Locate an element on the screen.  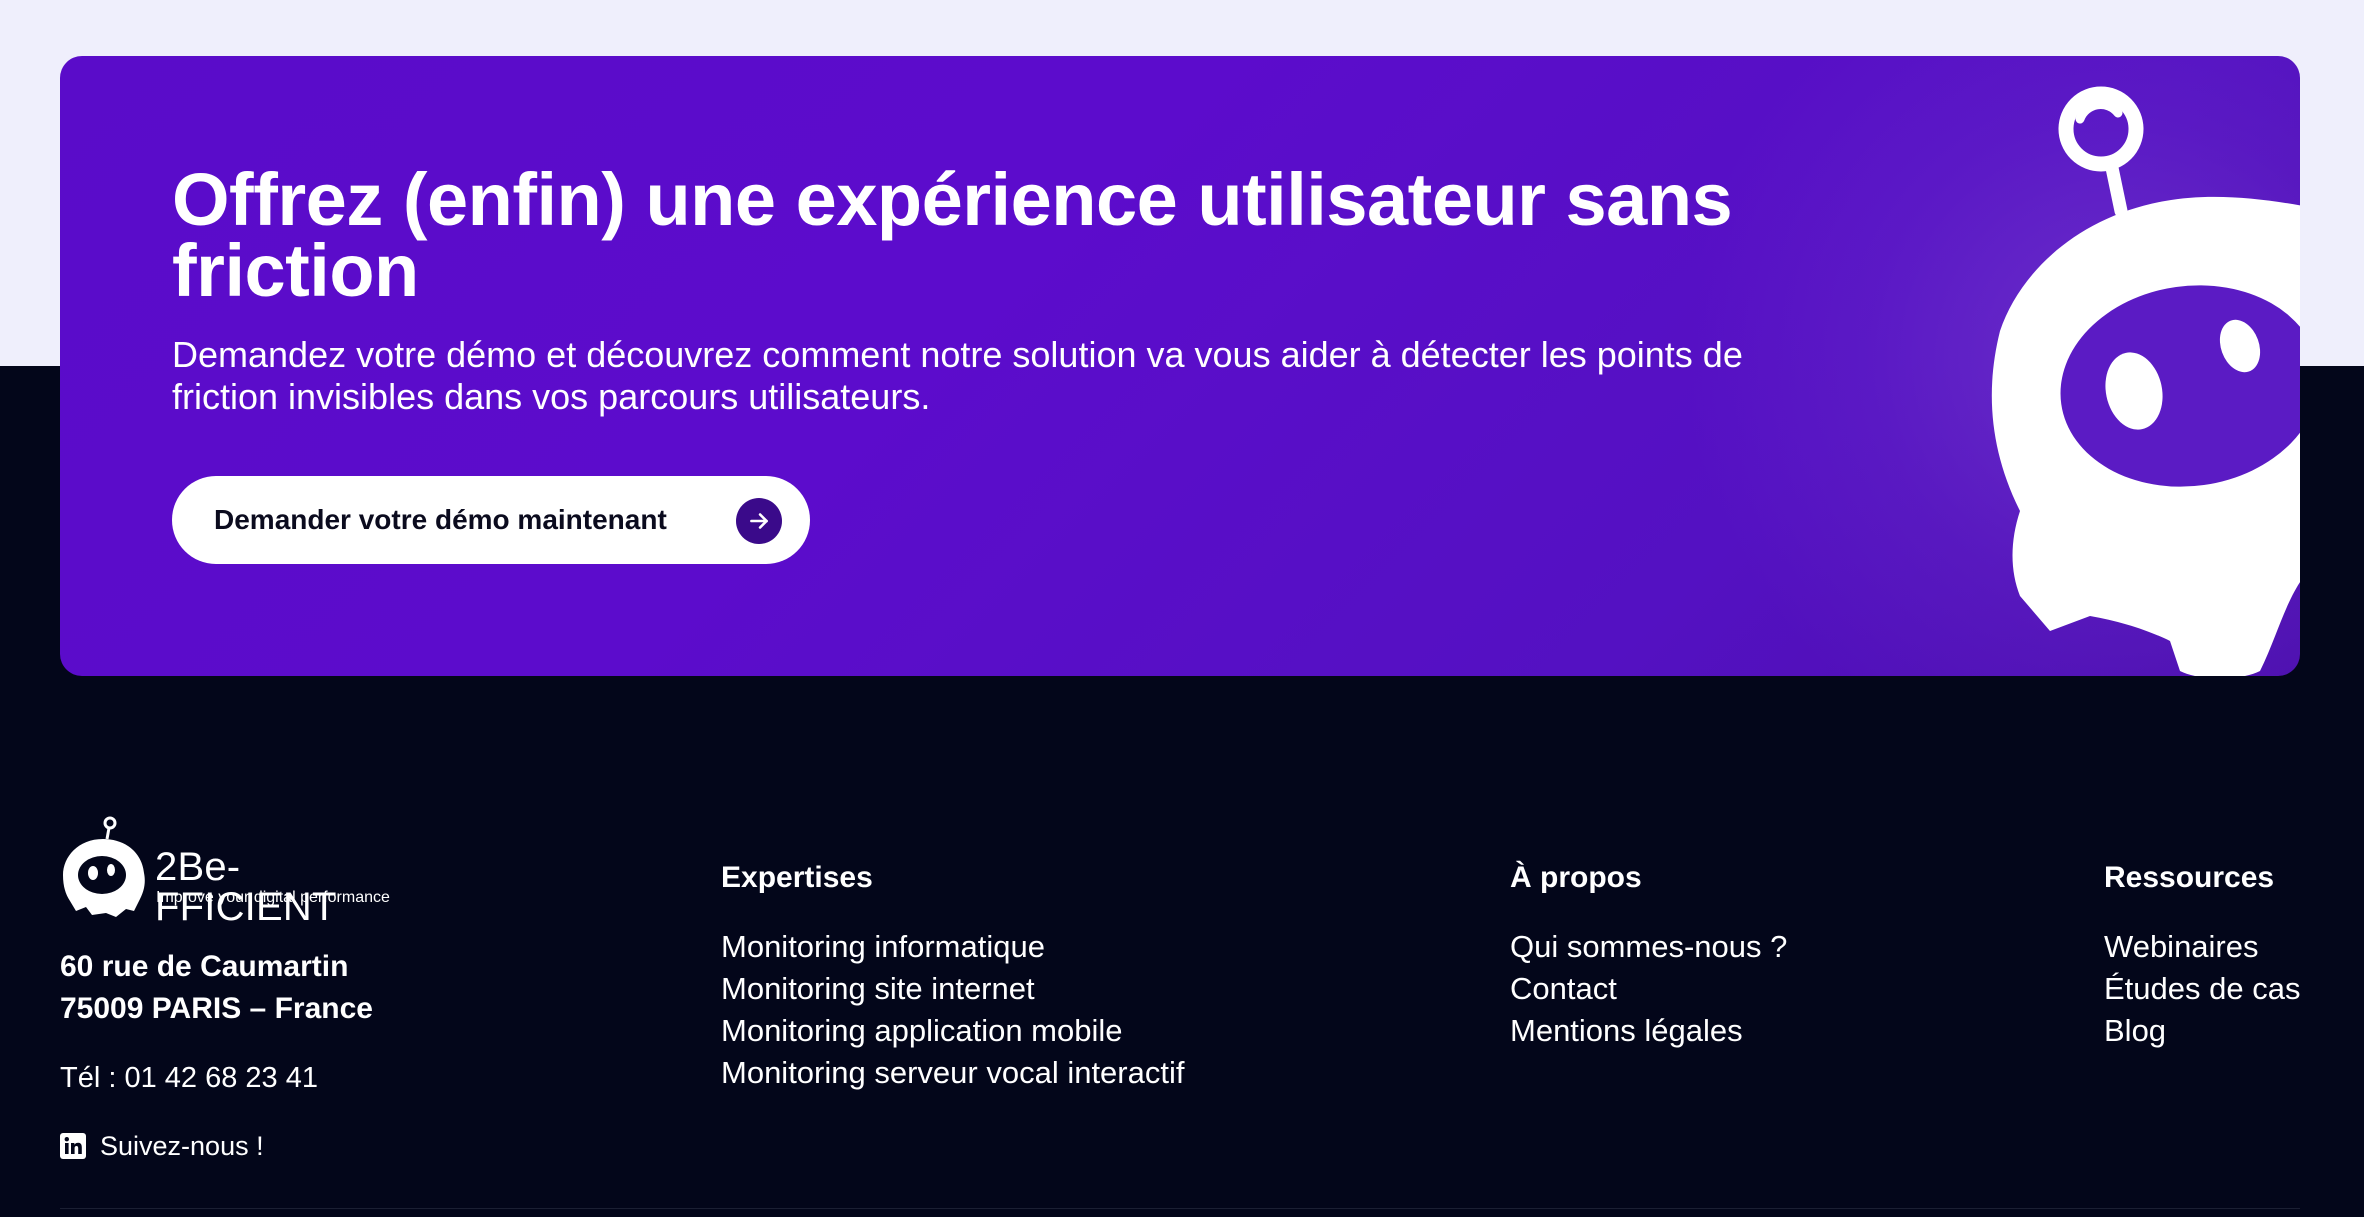
link-qui-sommes-nous: Qui sommes-nous ? is located at coordinates (1648, 946).